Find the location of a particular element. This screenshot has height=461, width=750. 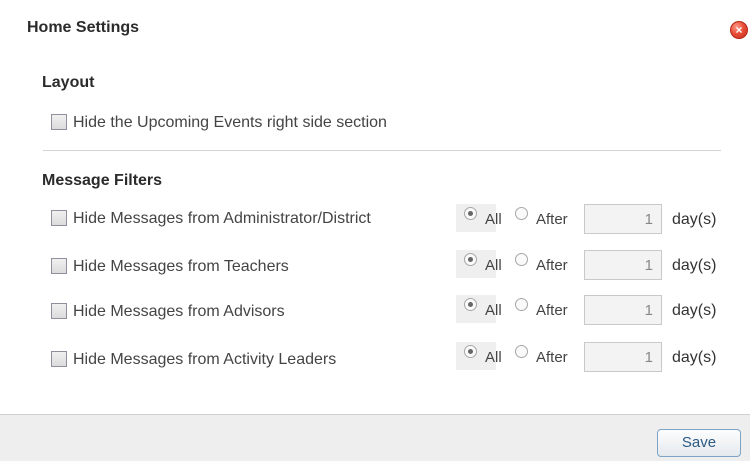

hide-upcoming-events-checkbox is located at coordinates (59, 122).